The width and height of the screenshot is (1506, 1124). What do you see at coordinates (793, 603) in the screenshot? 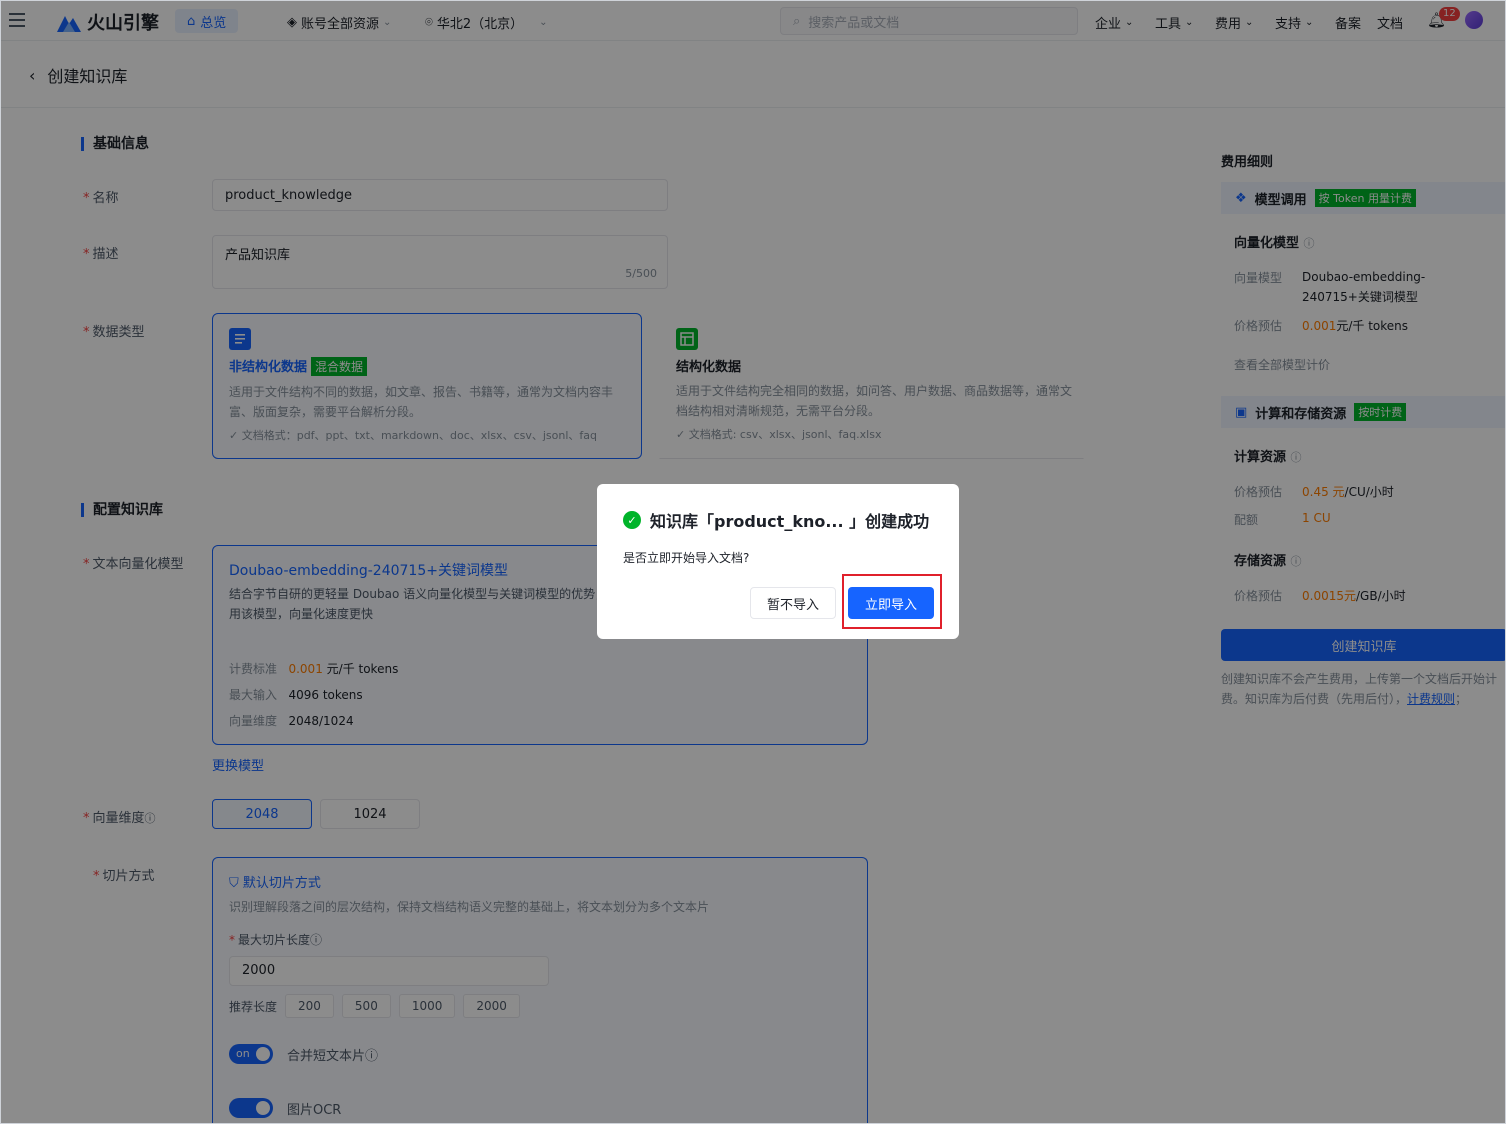
I see `skip-import-button: 暂不导入` at bounding box center [793, 603].